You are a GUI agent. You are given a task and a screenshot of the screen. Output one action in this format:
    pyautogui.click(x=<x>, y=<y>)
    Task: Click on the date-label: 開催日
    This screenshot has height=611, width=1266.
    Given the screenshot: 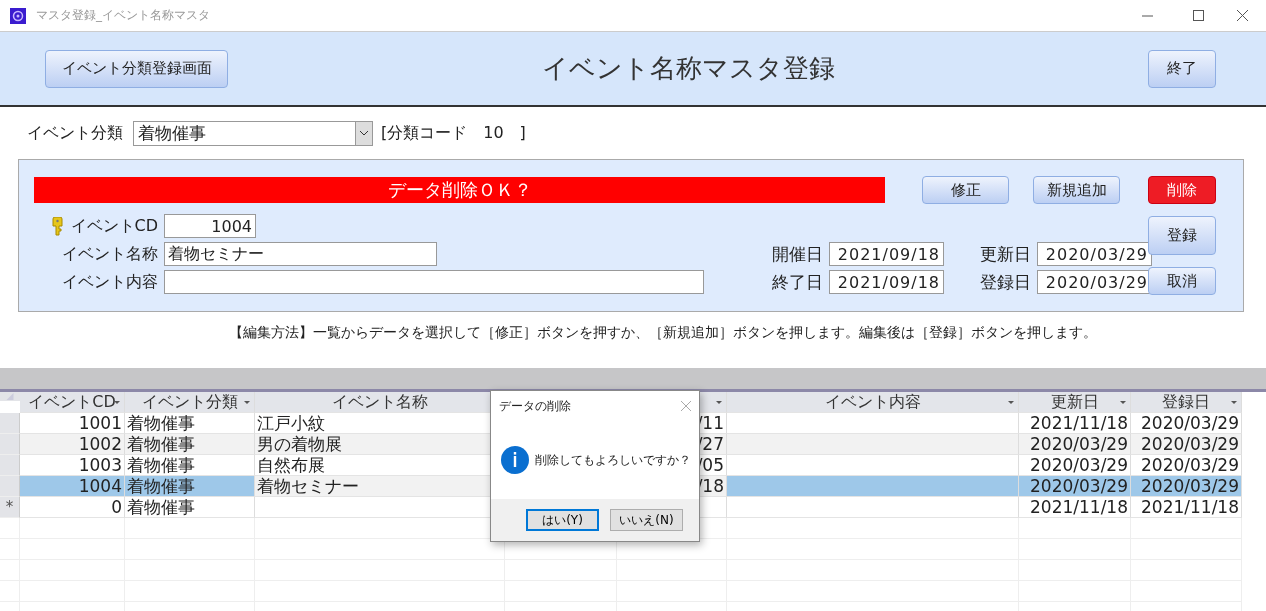 What is the action you would take?
    pyautogui.click(x=797, y=254)
    